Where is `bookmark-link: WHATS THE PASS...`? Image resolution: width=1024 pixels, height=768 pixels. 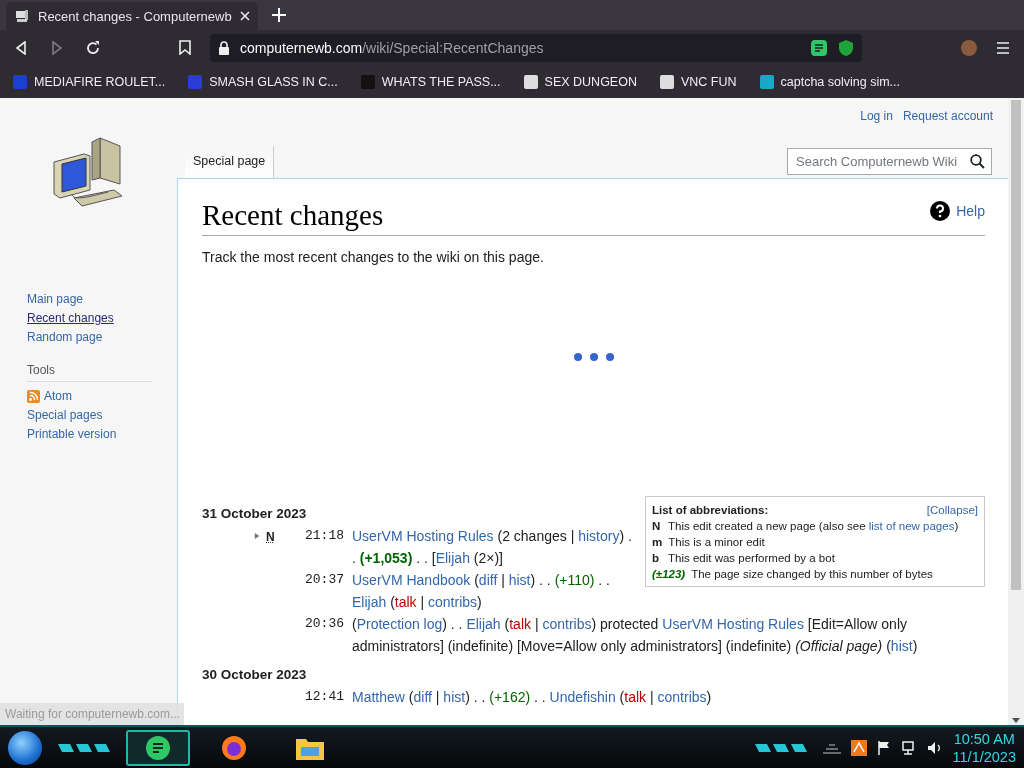 bookmark-link: WHATS THE PASS... is located at coordinates (441, 81).